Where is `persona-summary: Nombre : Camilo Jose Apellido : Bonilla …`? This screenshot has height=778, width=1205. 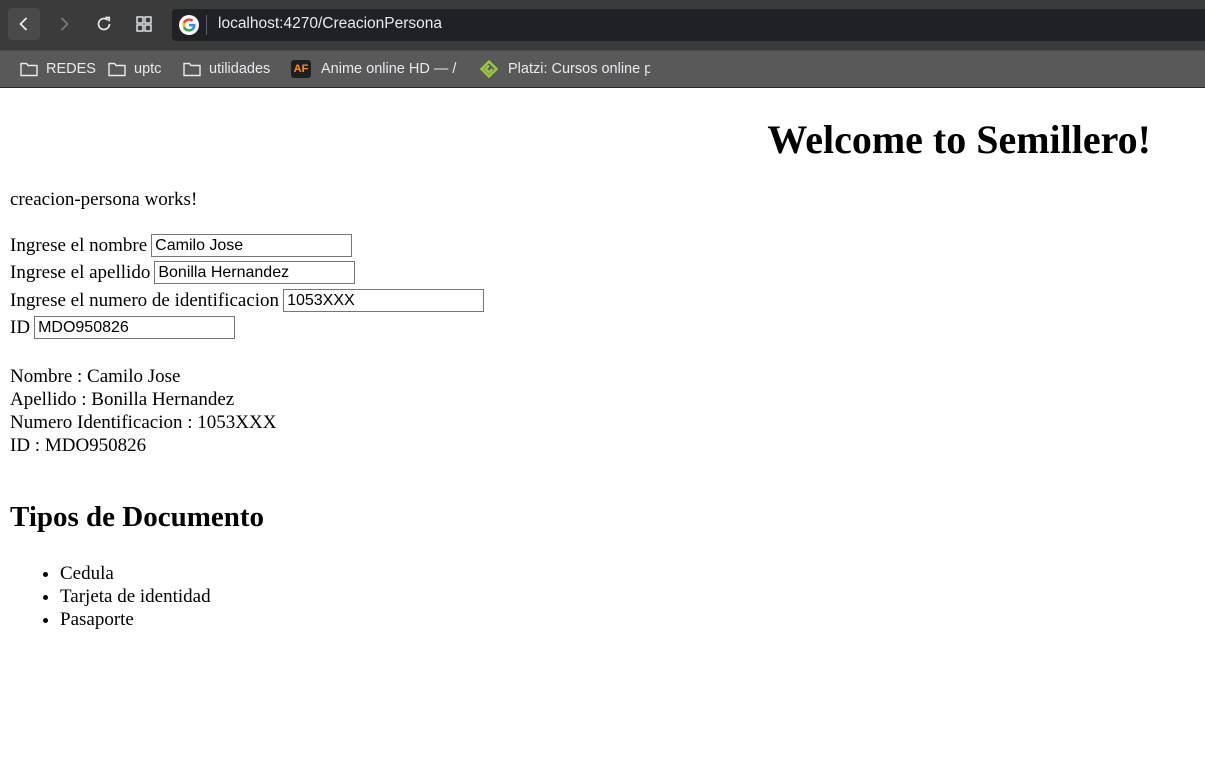
persona-summary: Nombre : Camilo Jose Apellido : Bonilla … is located at coordinates (143, 411).